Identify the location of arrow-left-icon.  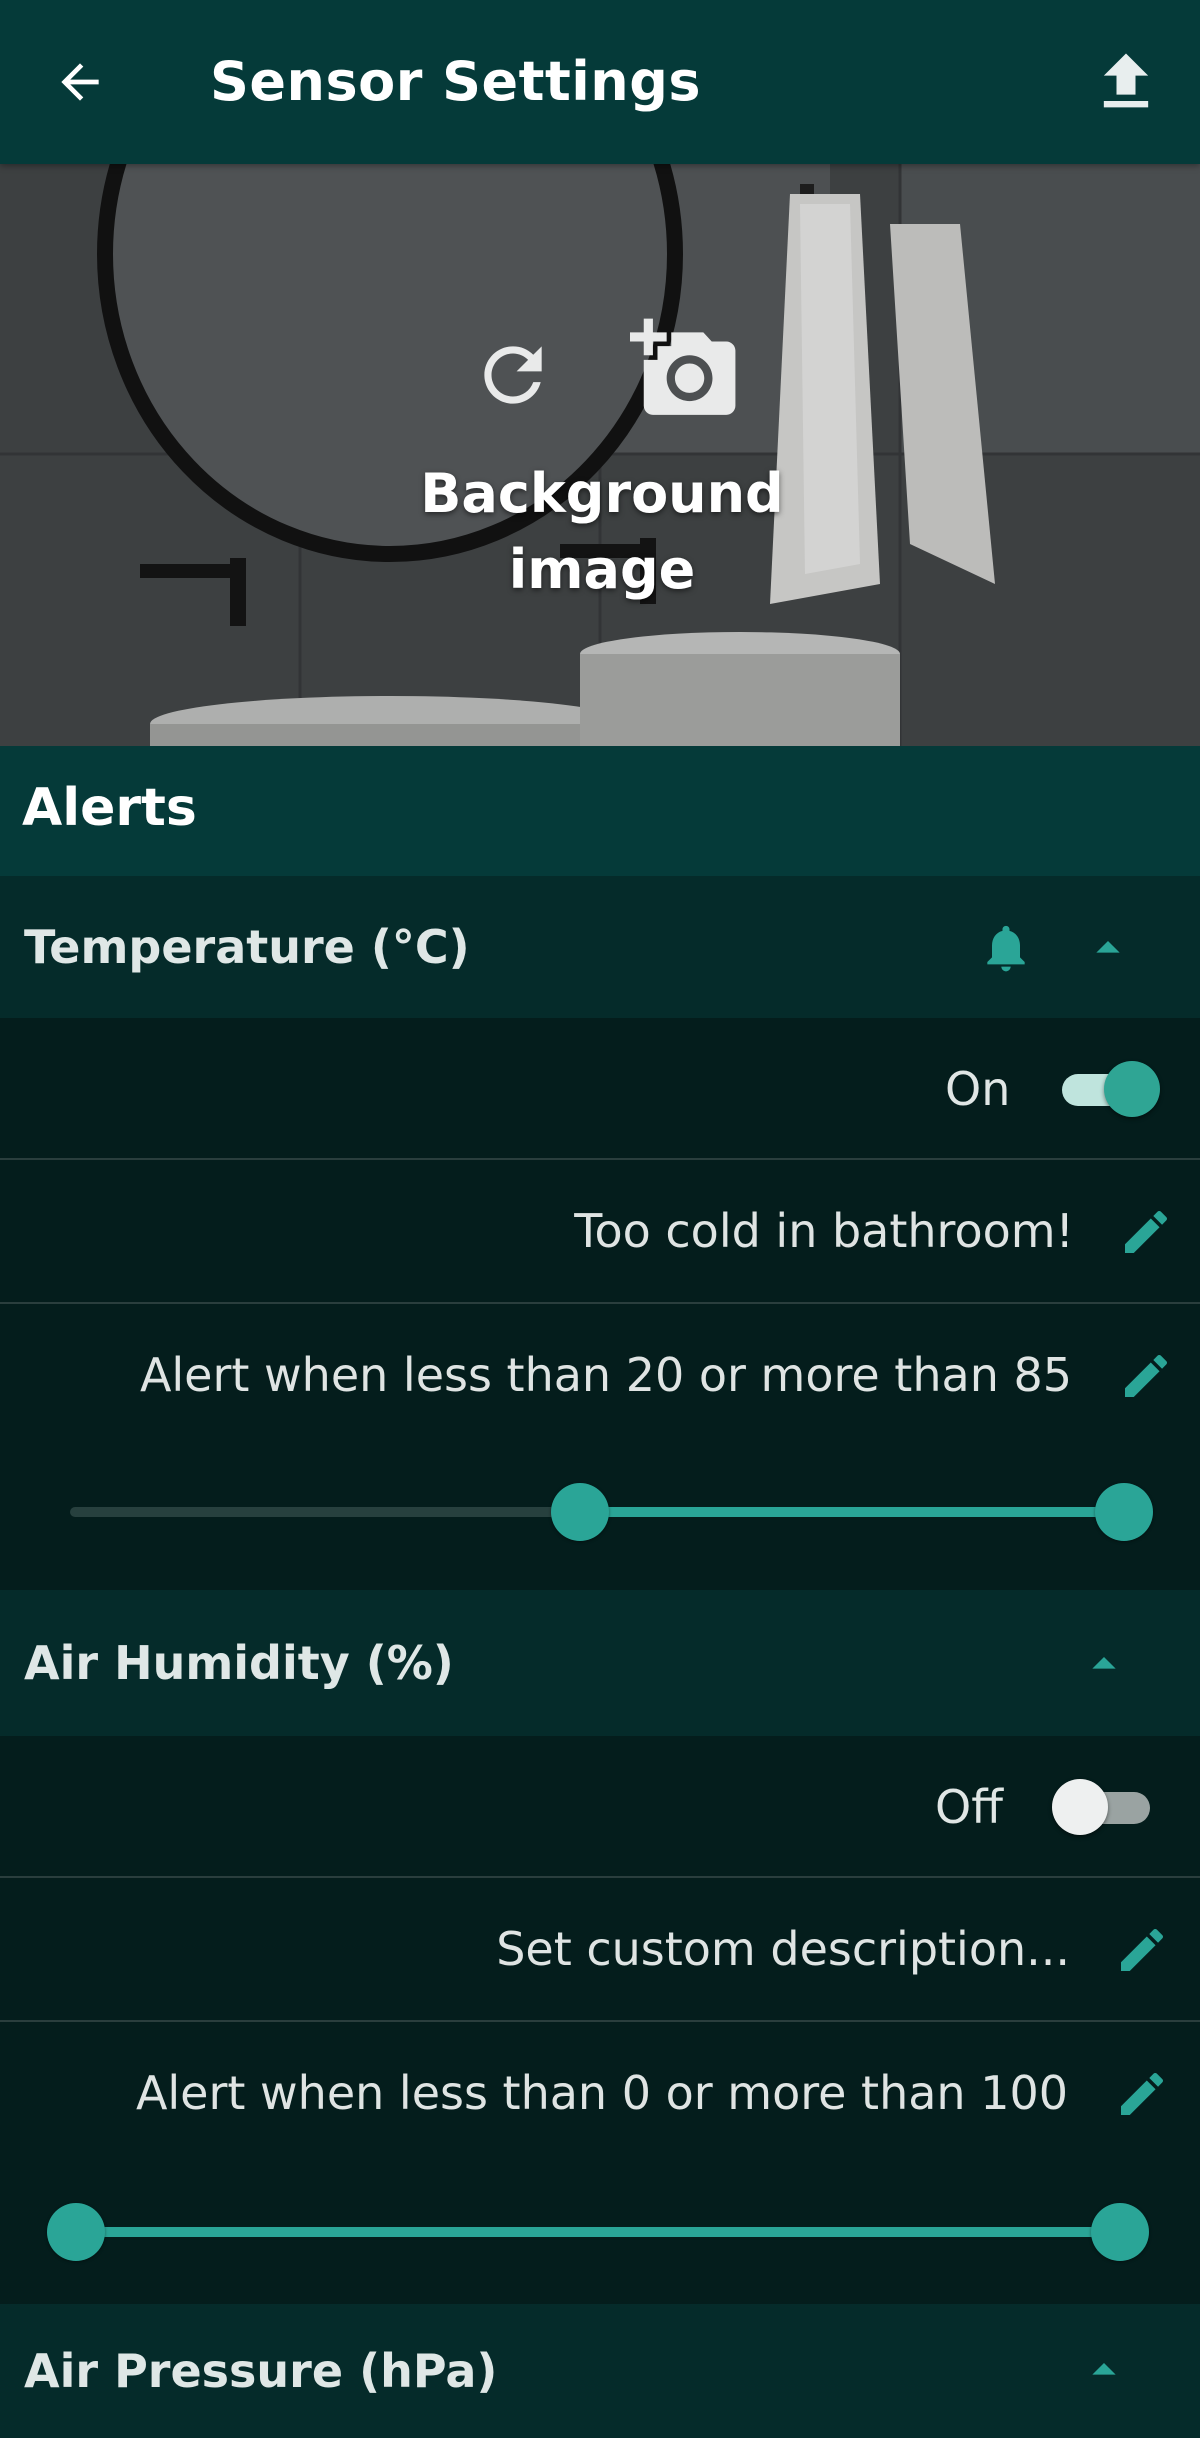
(80, 82).